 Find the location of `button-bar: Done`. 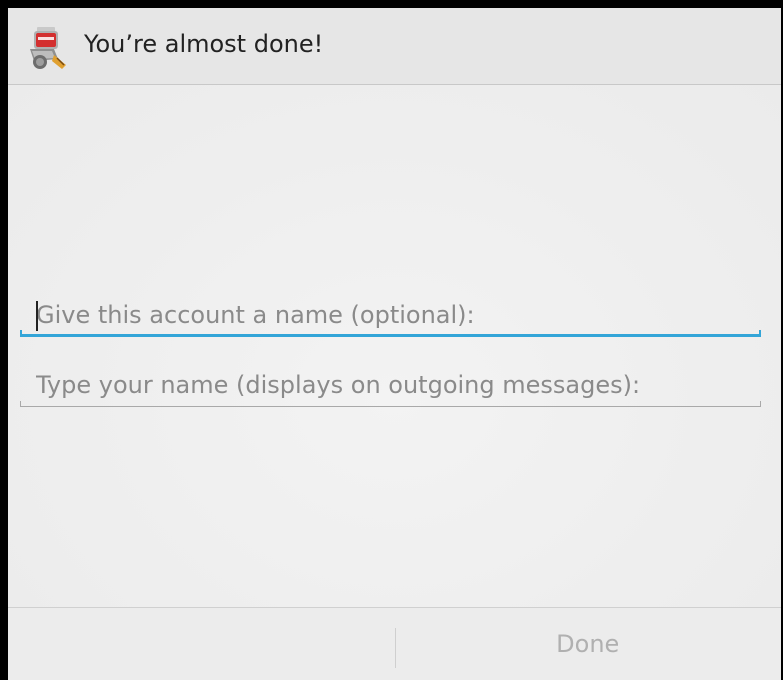

button-bar: Done is located at coordinates (394, 643).